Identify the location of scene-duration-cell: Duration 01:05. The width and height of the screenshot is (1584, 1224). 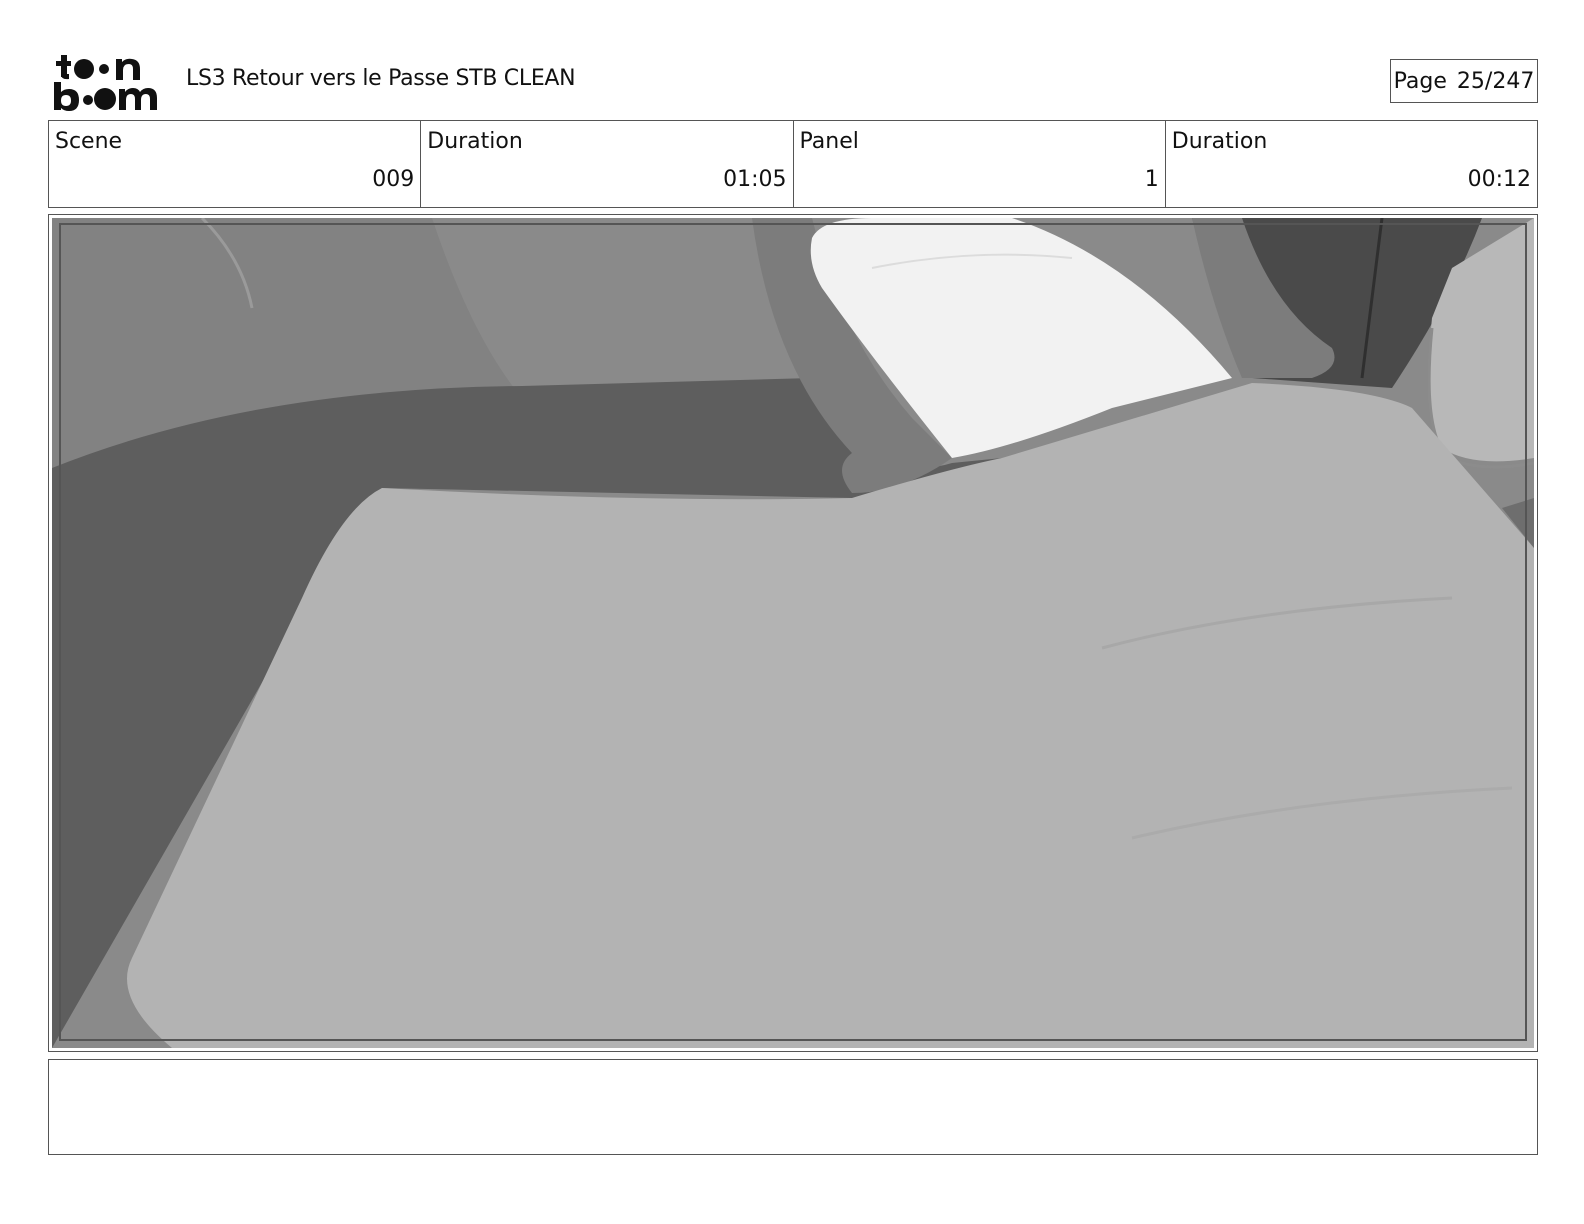
(607, 164).